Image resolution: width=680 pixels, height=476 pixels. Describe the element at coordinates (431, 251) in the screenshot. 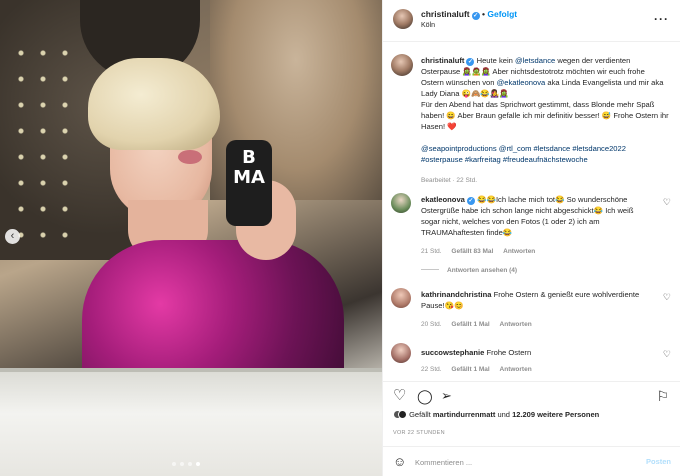

I see `comment-time: 21 Std.` at that location.